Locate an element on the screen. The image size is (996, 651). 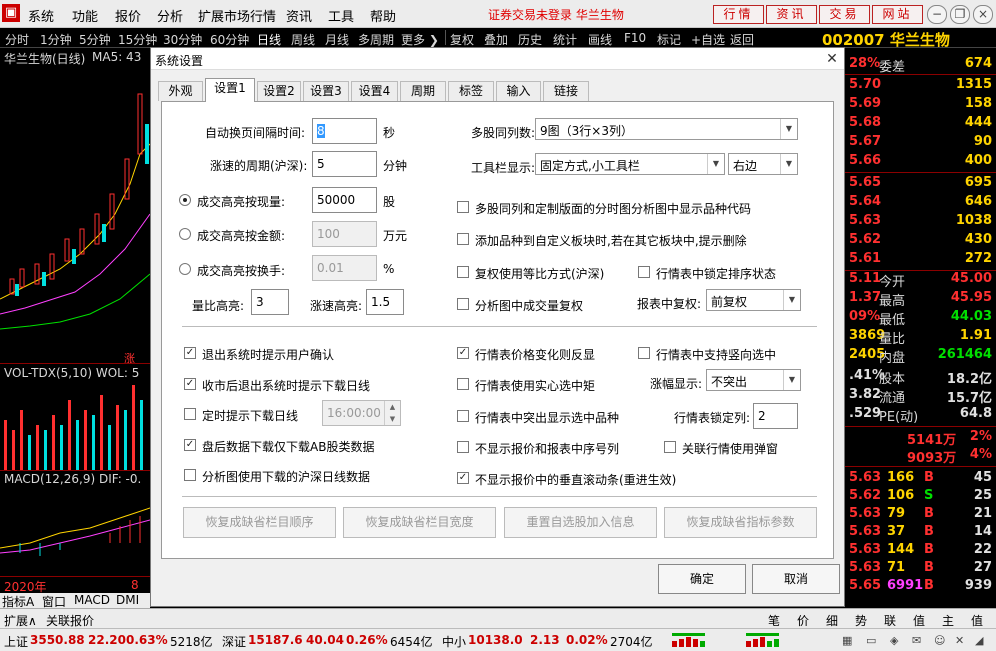
tool-f10: F10 is located at coordinates (635, 38).